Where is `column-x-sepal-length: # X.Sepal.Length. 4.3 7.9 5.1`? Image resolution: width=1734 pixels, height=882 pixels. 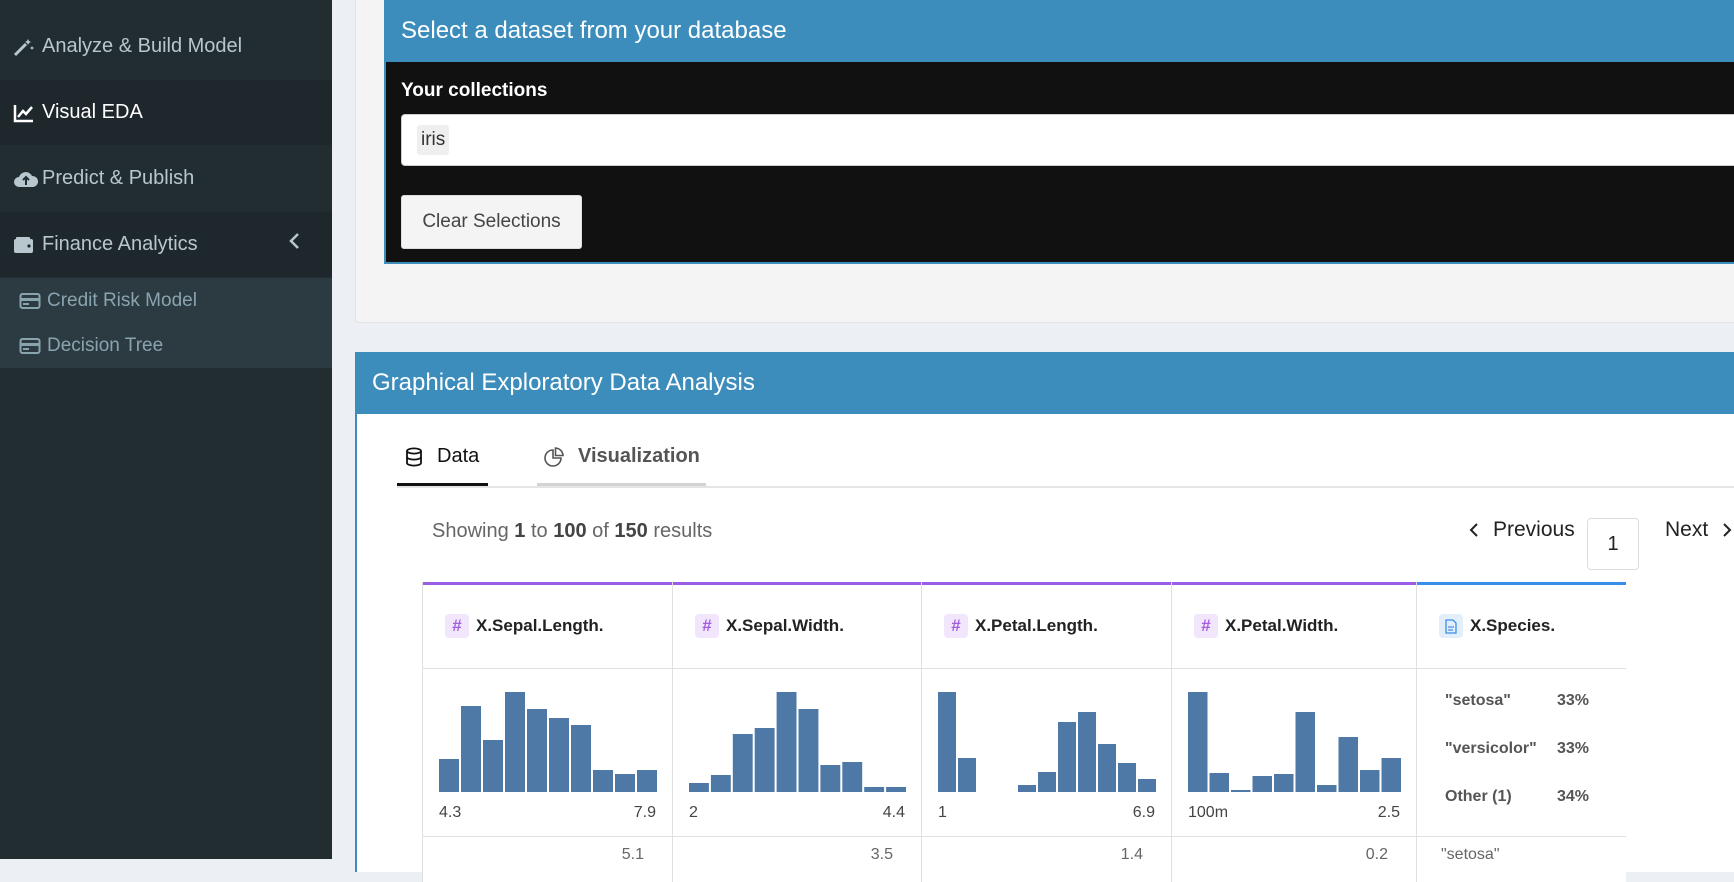 column-x-sepal-length: # X.Sepal.Length. 4.3 7.9 5.1 is located at coordinates (547, 732).